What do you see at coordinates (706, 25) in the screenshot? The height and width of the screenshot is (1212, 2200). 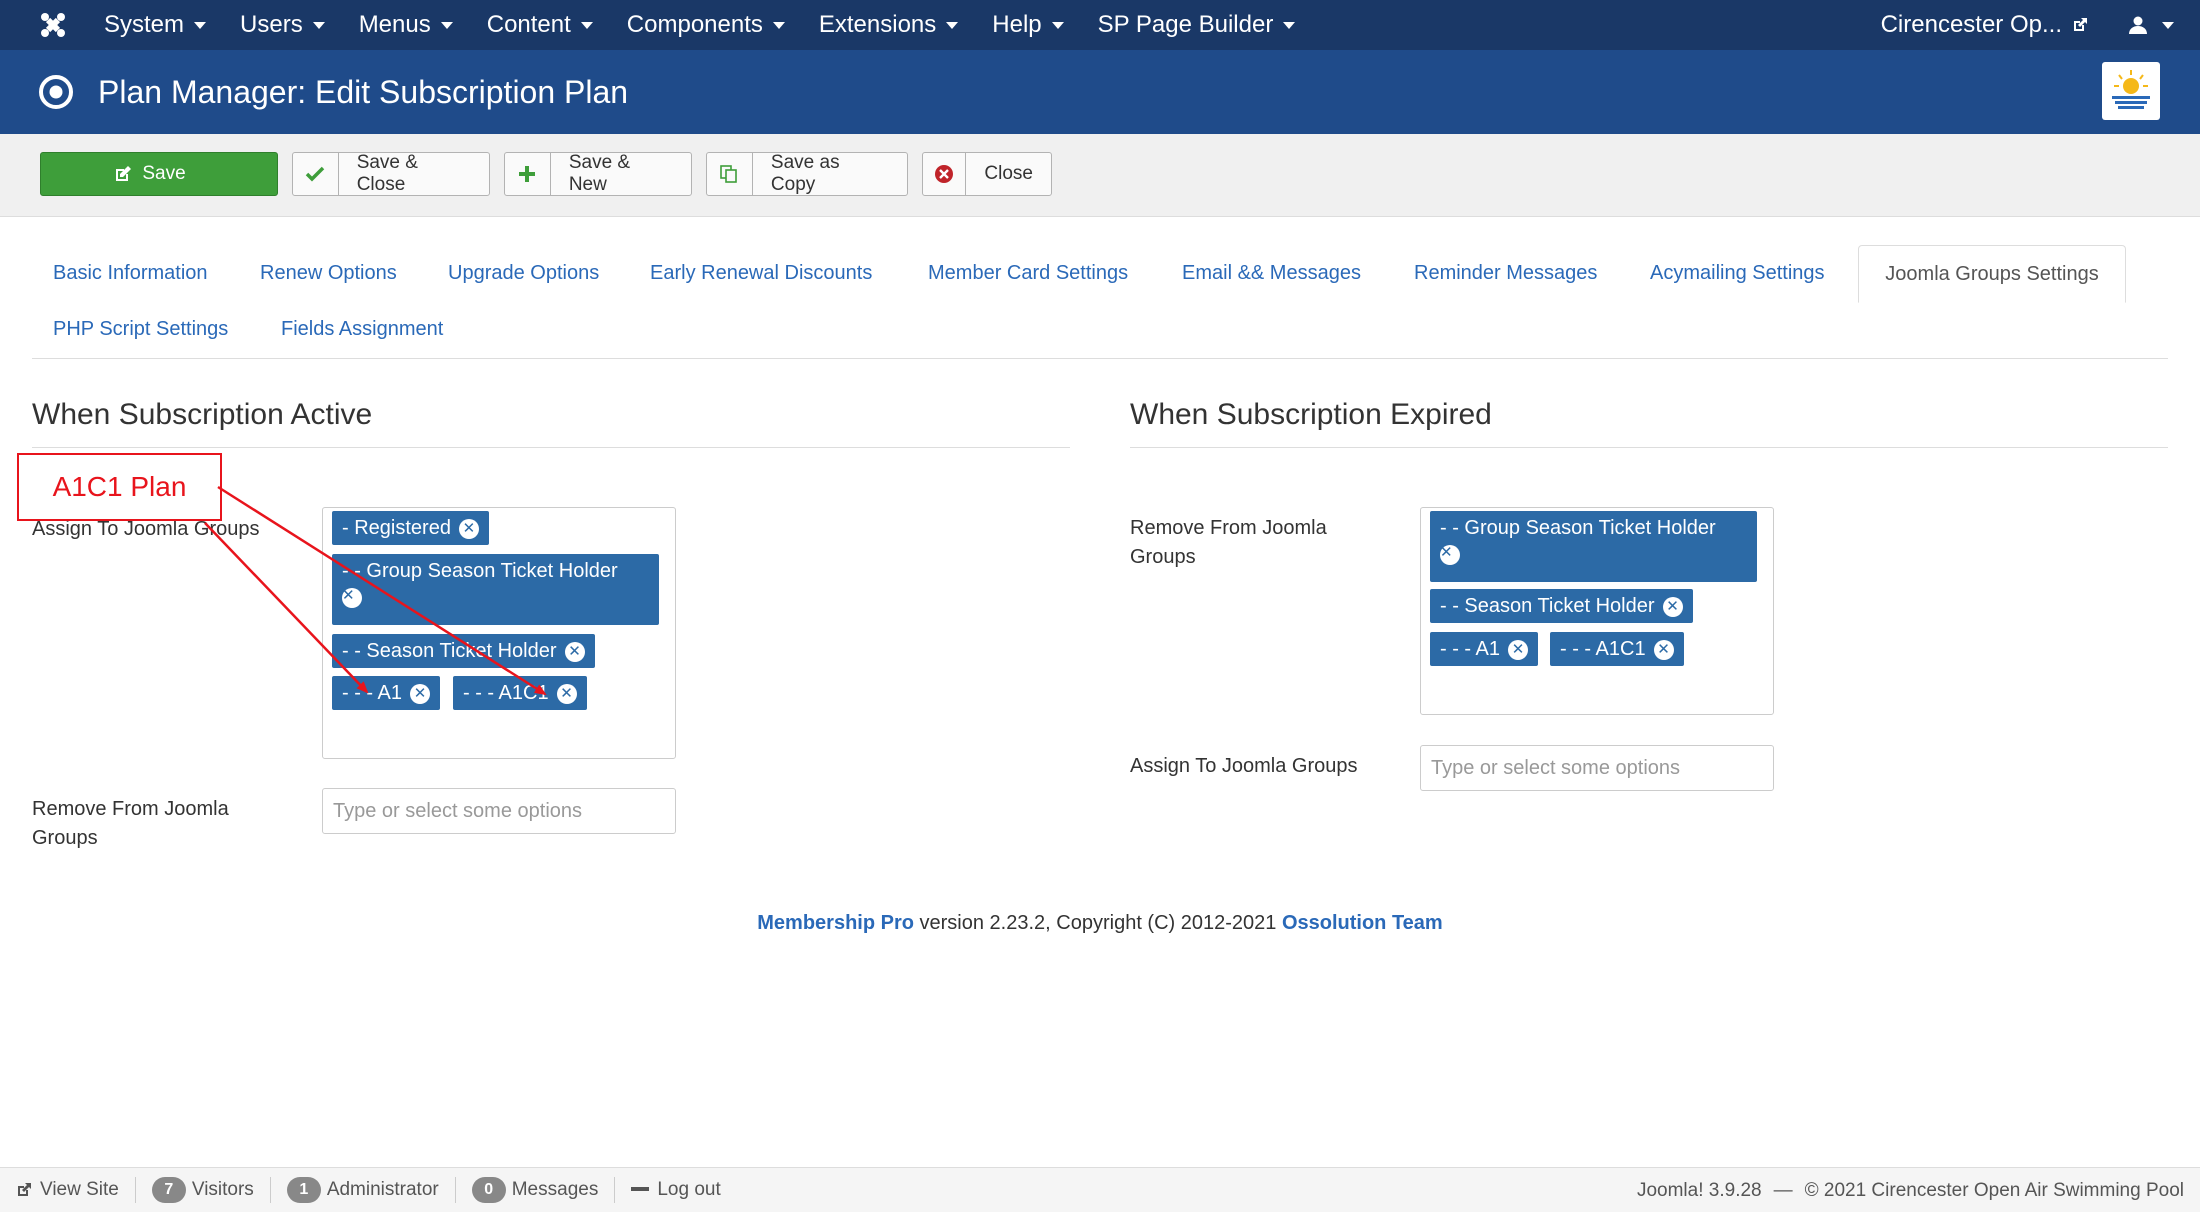 I see `menu-components: Components` at bounding box center [706, 25].